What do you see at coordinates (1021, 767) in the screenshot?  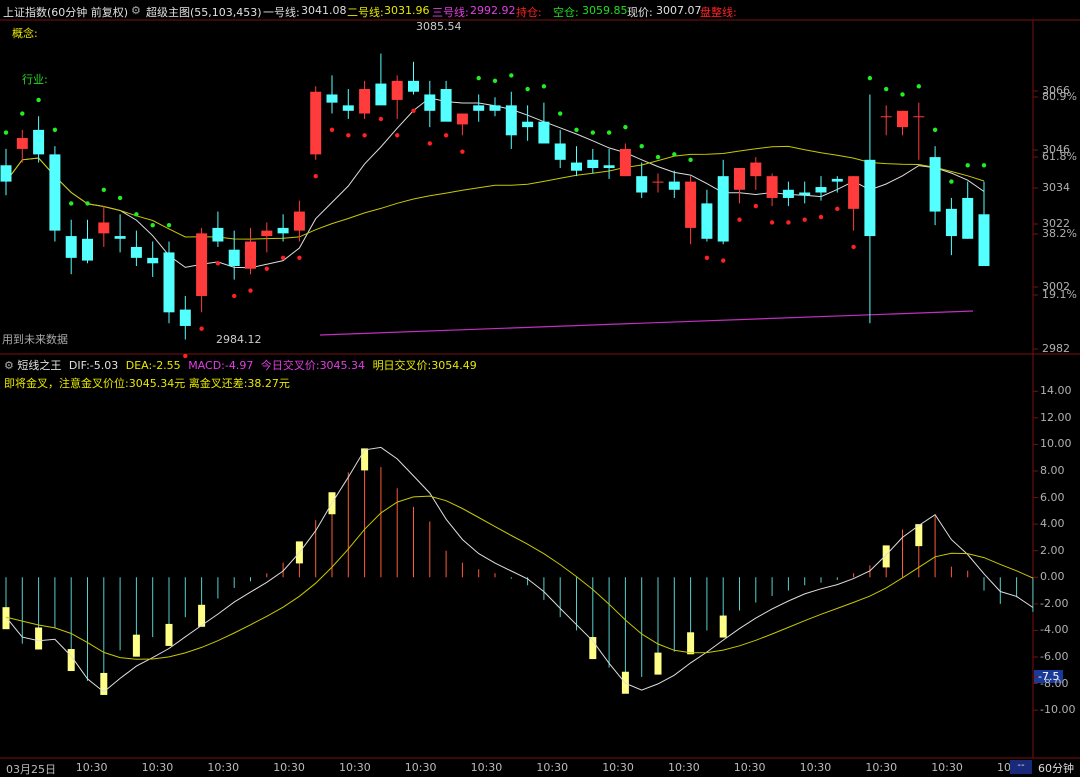 I see `scroll-indicator: --` at bounding box center [1021, 767].